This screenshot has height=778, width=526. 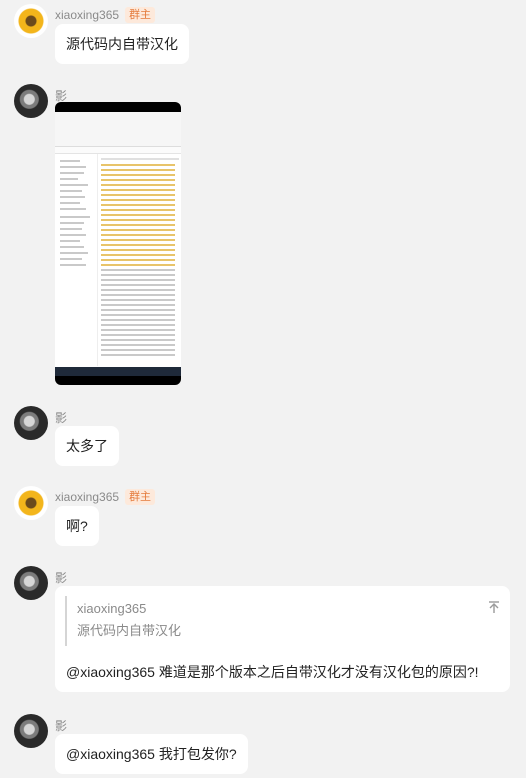 I want to click on message-bubble: 源代码内自带汉化, so click(x=122, y=44).